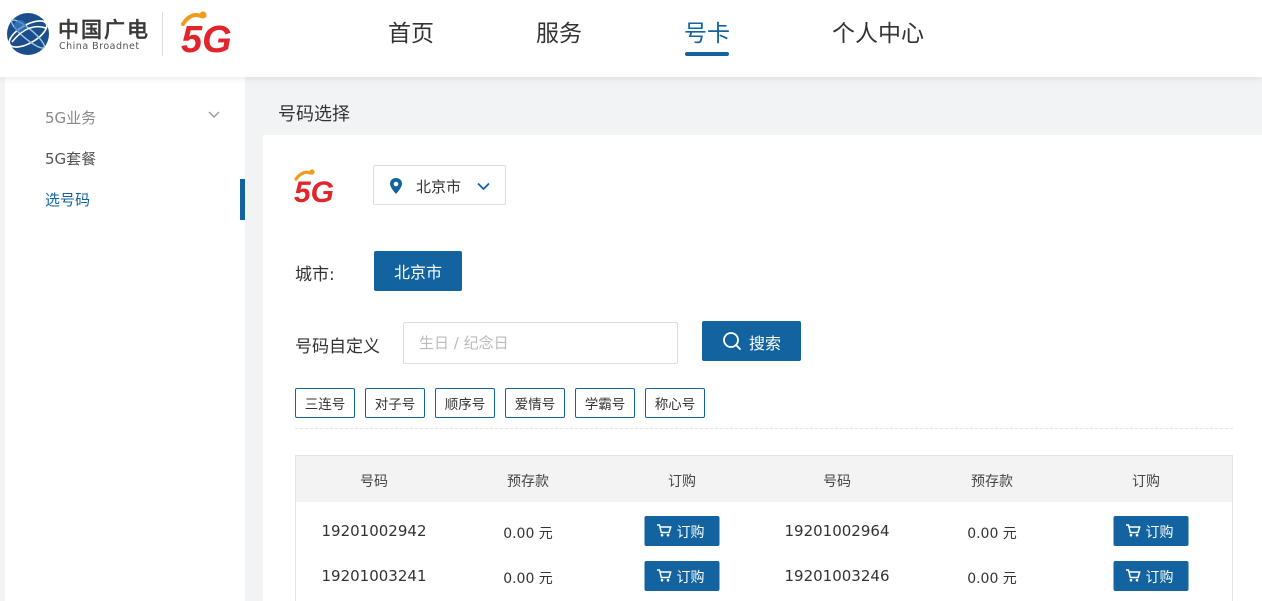 The image size is (1262, 601). What do you see at coordinates (70, 158) in the screenshot?
I see `sidebar-item-5g-plan: 5G套餐` at bounding box center [70, 158].